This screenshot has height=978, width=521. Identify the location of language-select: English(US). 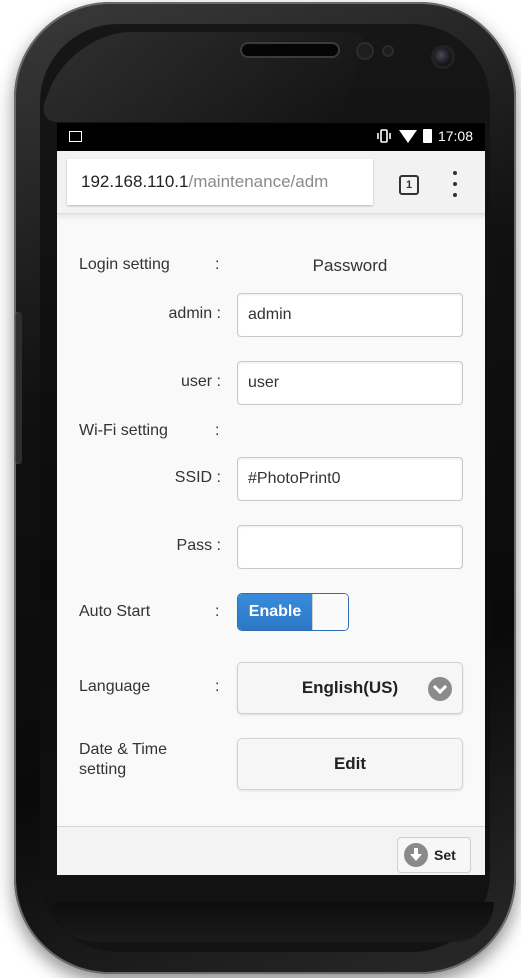
(350, 688).